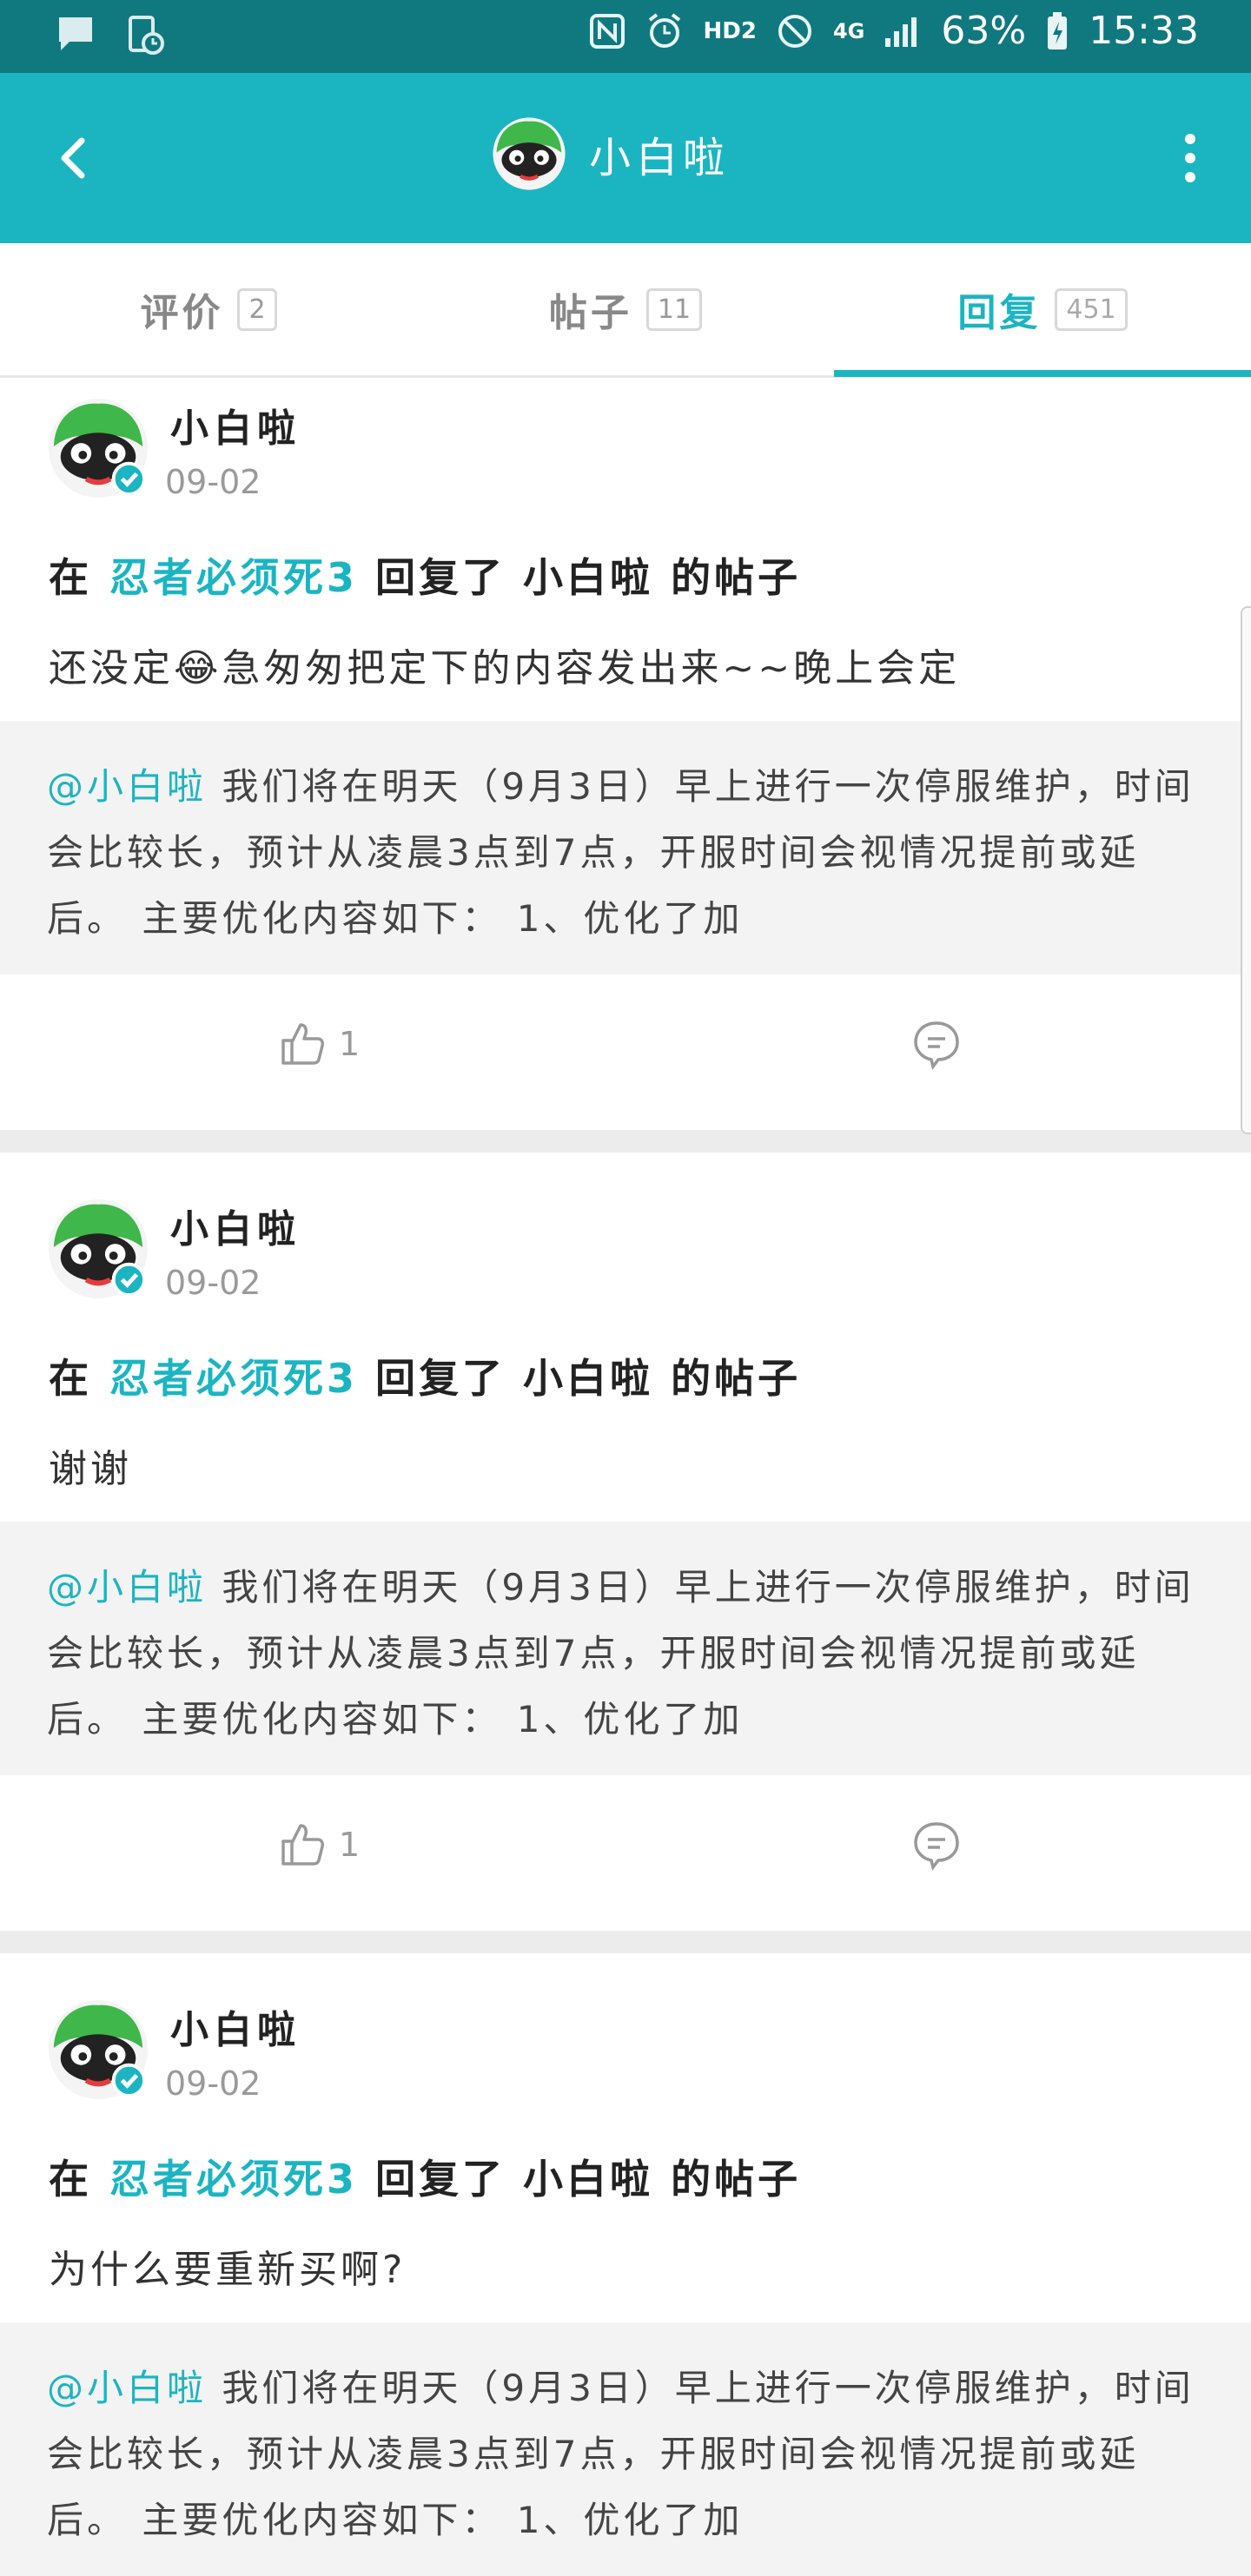 This screenshot has height=2576, width=1251. Describe the element at coordinates (674, 309) in the screenshot. I see `tab-count-badge: 11` at that location.